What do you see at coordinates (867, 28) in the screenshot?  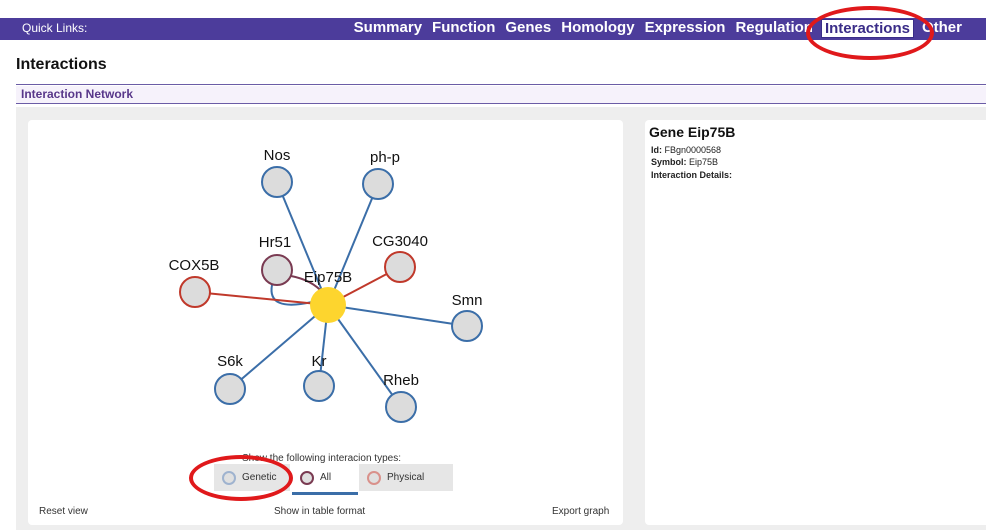 I see `quick-link-interactions: Interactions` at bounding box center [867, 28].